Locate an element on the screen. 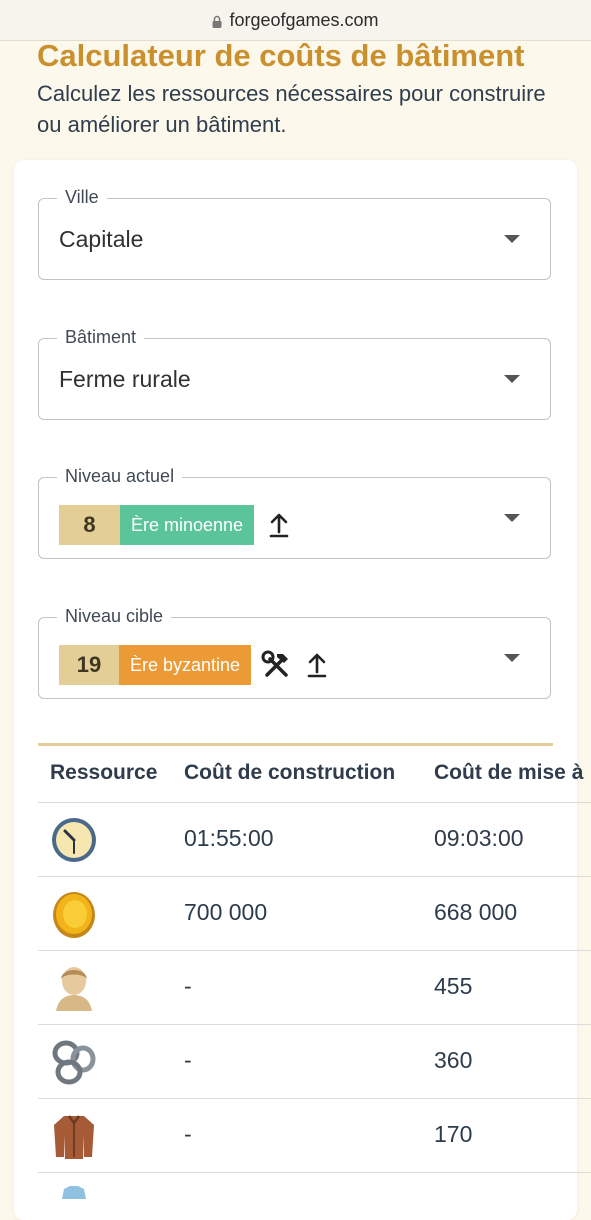 This screenshot has height=1220, width=591. table-row: 700 000 668 000 is located at coordinates (314, 914).